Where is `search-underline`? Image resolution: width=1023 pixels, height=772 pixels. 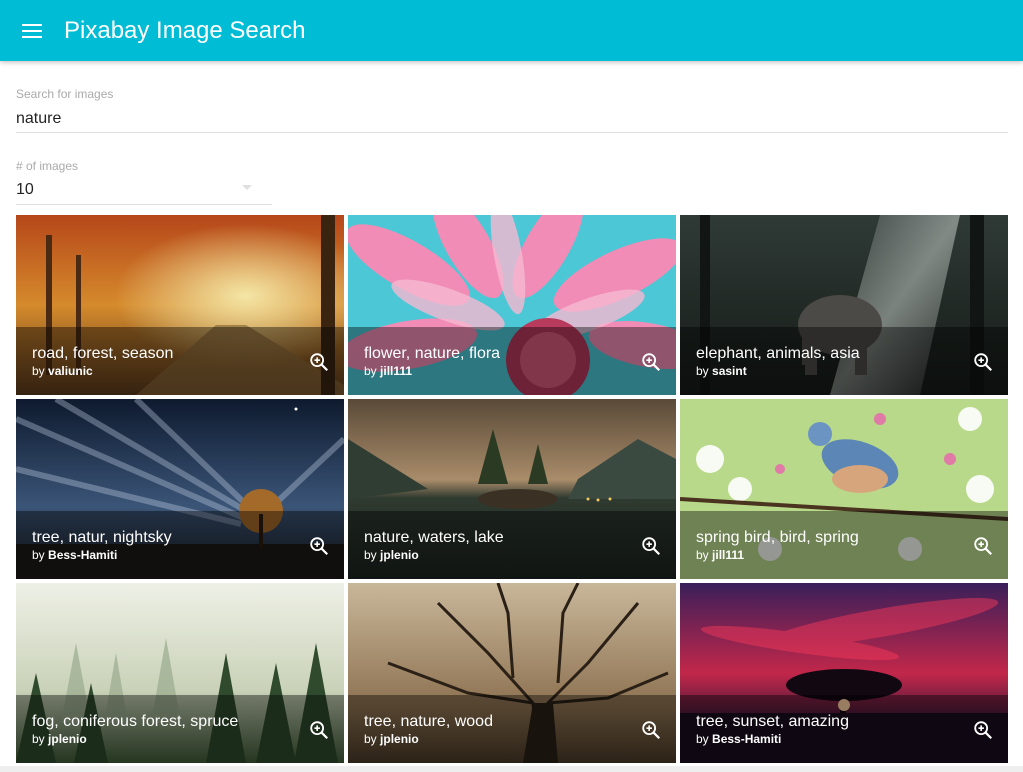
search-underline is located at coordinates (512, 132).